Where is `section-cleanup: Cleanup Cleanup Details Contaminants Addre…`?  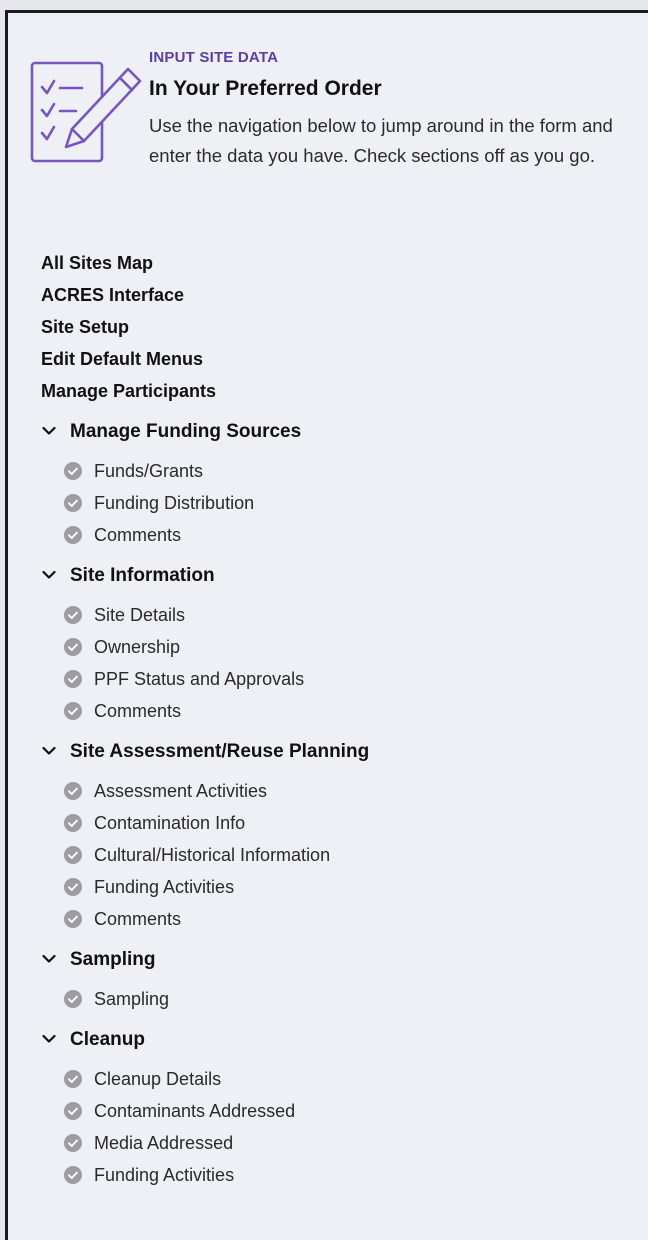
section-cleanup: Cleanup Cleanup Details Contaminants Addre… is located at coordinates (328, 1107).